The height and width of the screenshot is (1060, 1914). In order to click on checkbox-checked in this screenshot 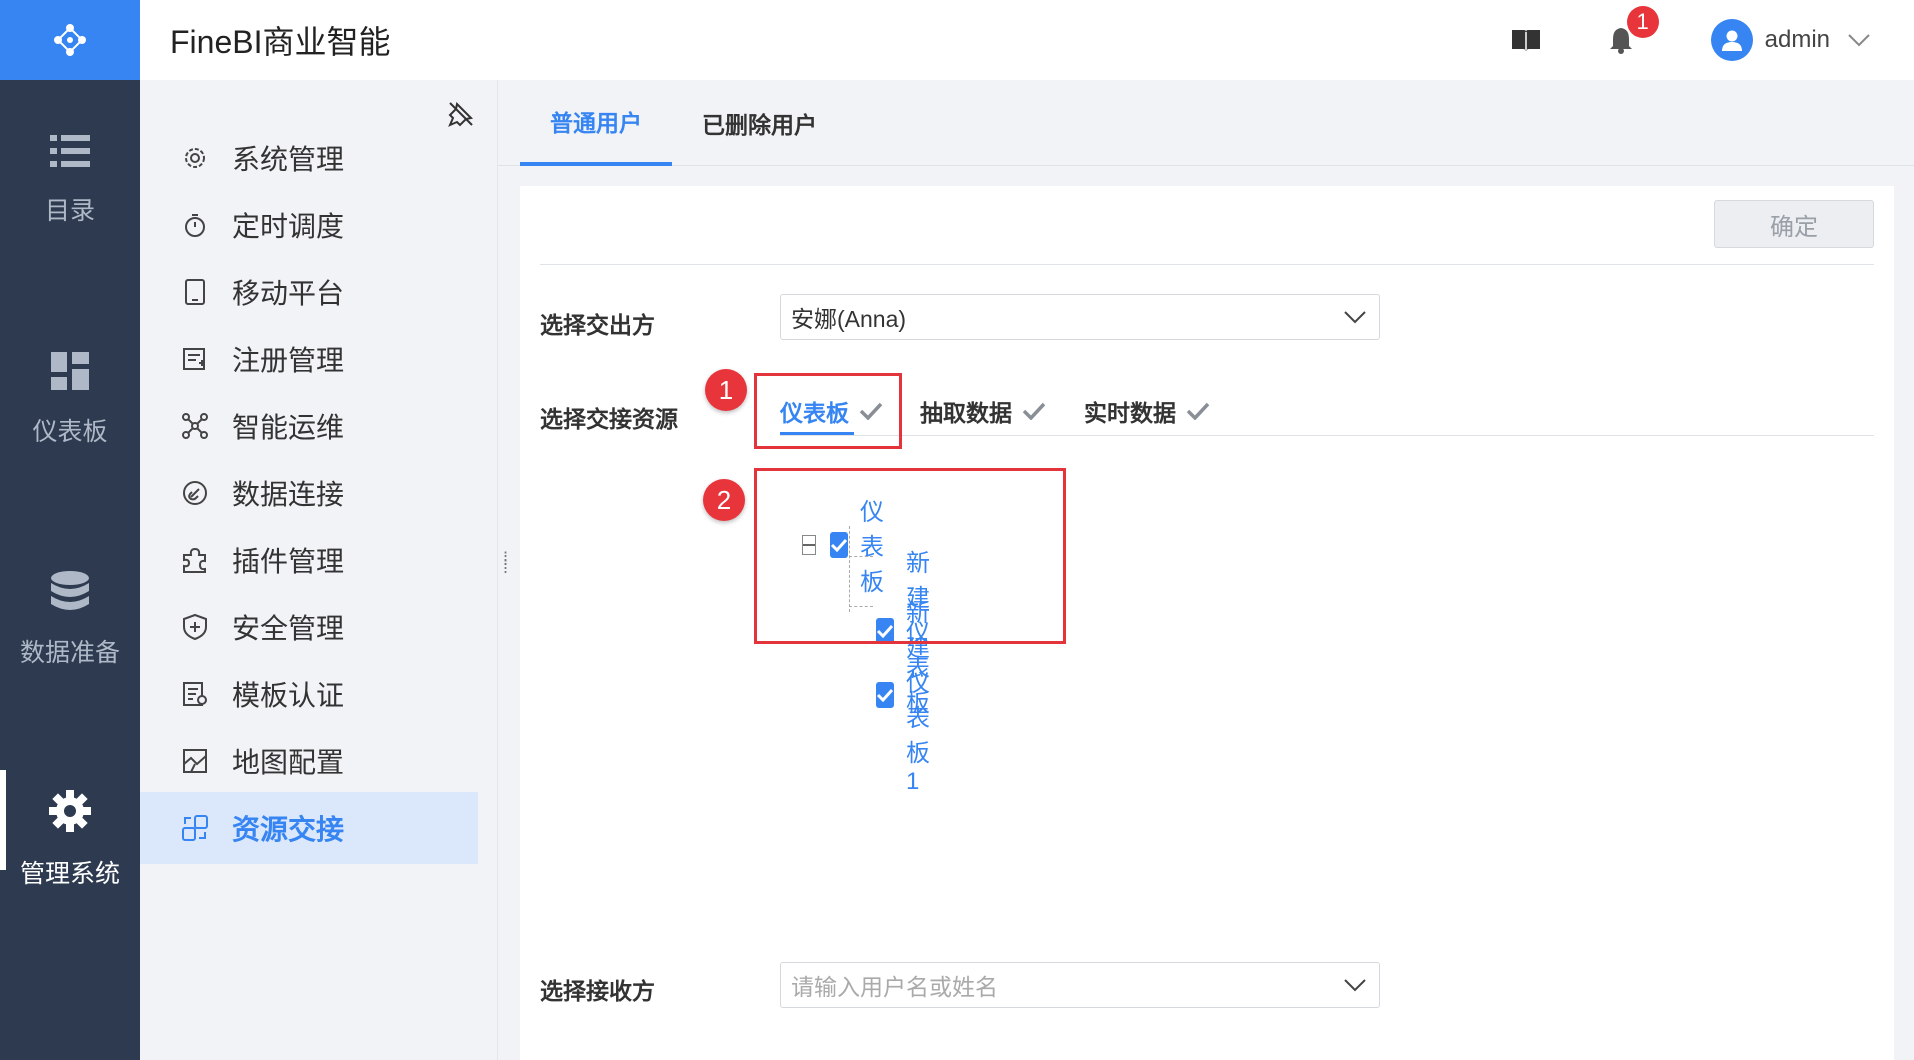, I will do `click(885, 694)`.